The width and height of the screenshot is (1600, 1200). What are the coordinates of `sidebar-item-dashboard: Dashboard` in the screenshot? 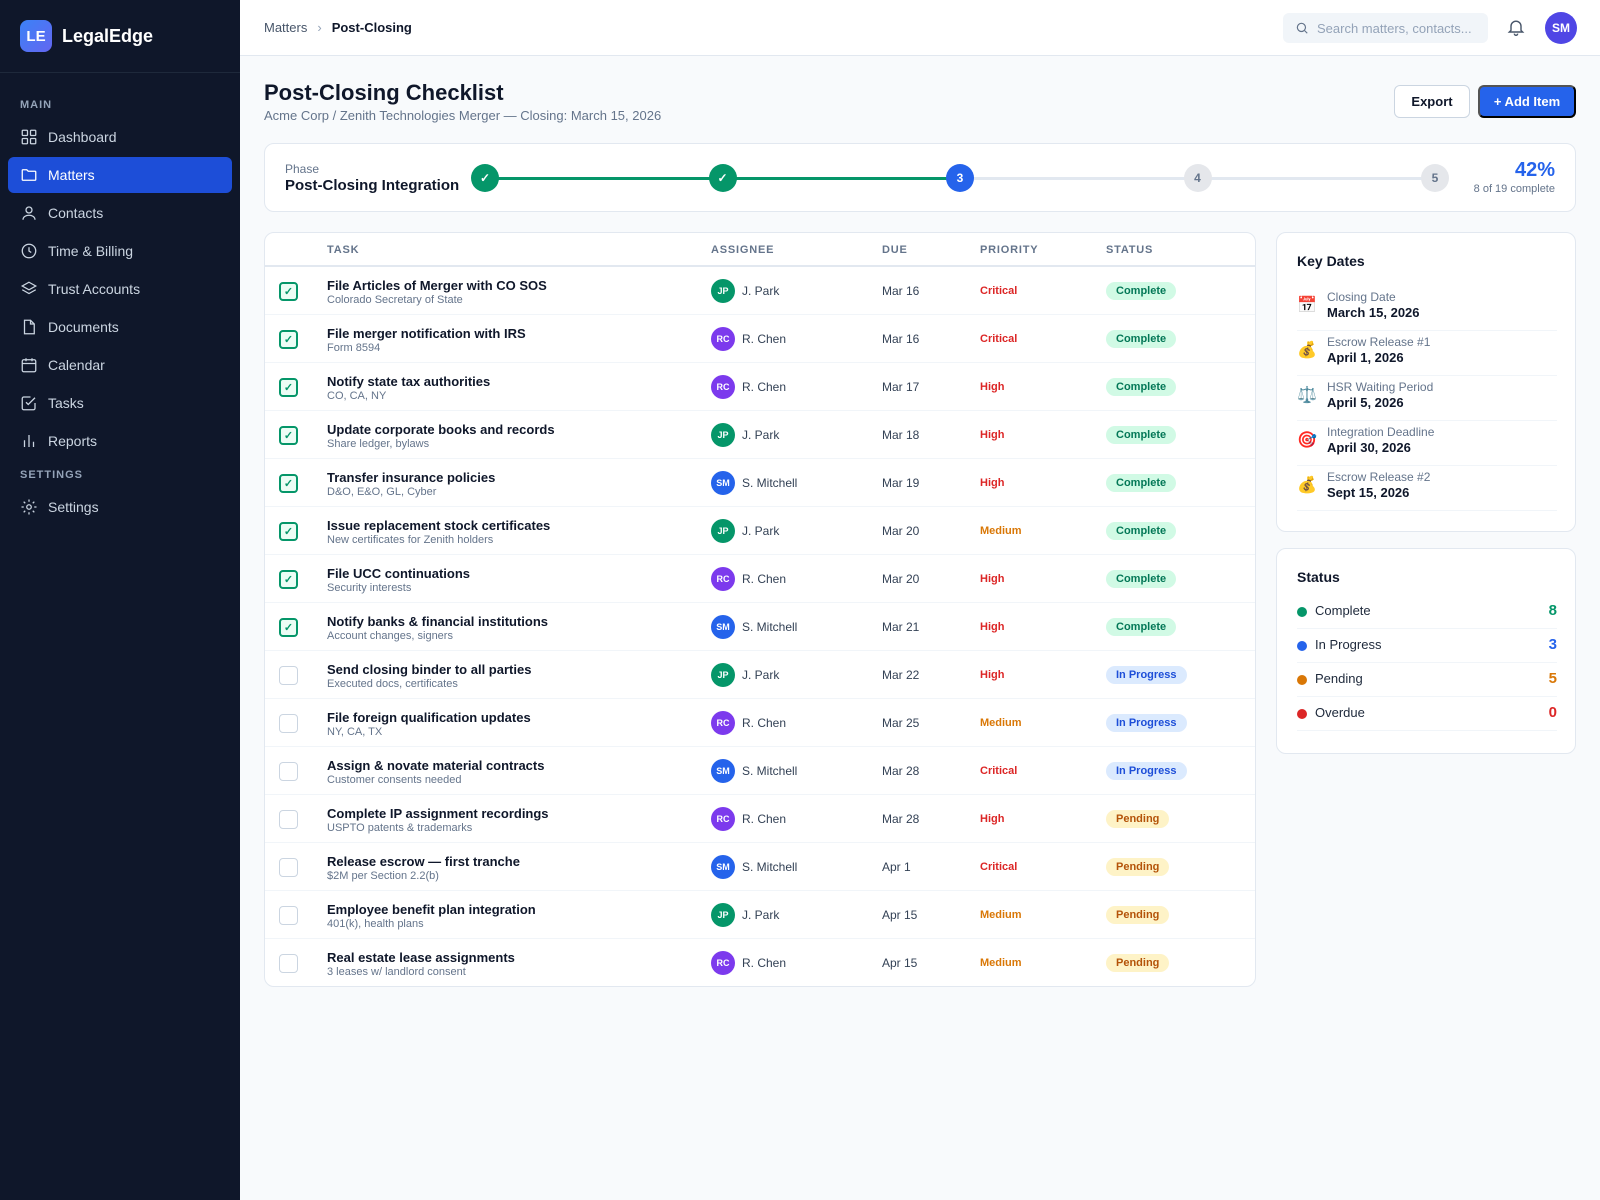 It's located at (120, 137).